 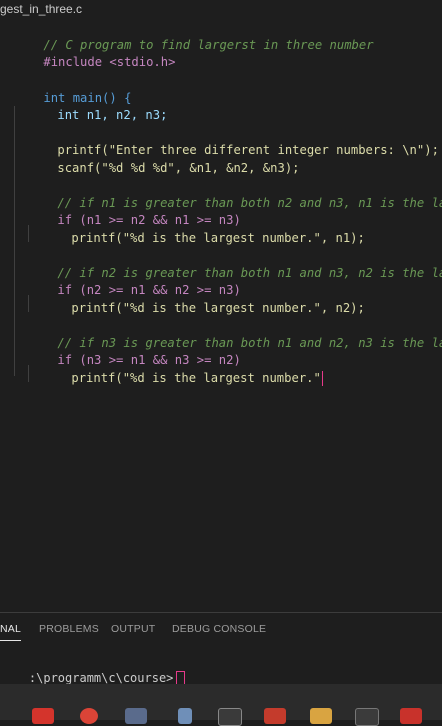 What do you see at coordinates (134, 281) in the screenshot?
I see `code-line-15: if (n2 >= n1 && n2 >= n3)` at bounding box center [134, 281].